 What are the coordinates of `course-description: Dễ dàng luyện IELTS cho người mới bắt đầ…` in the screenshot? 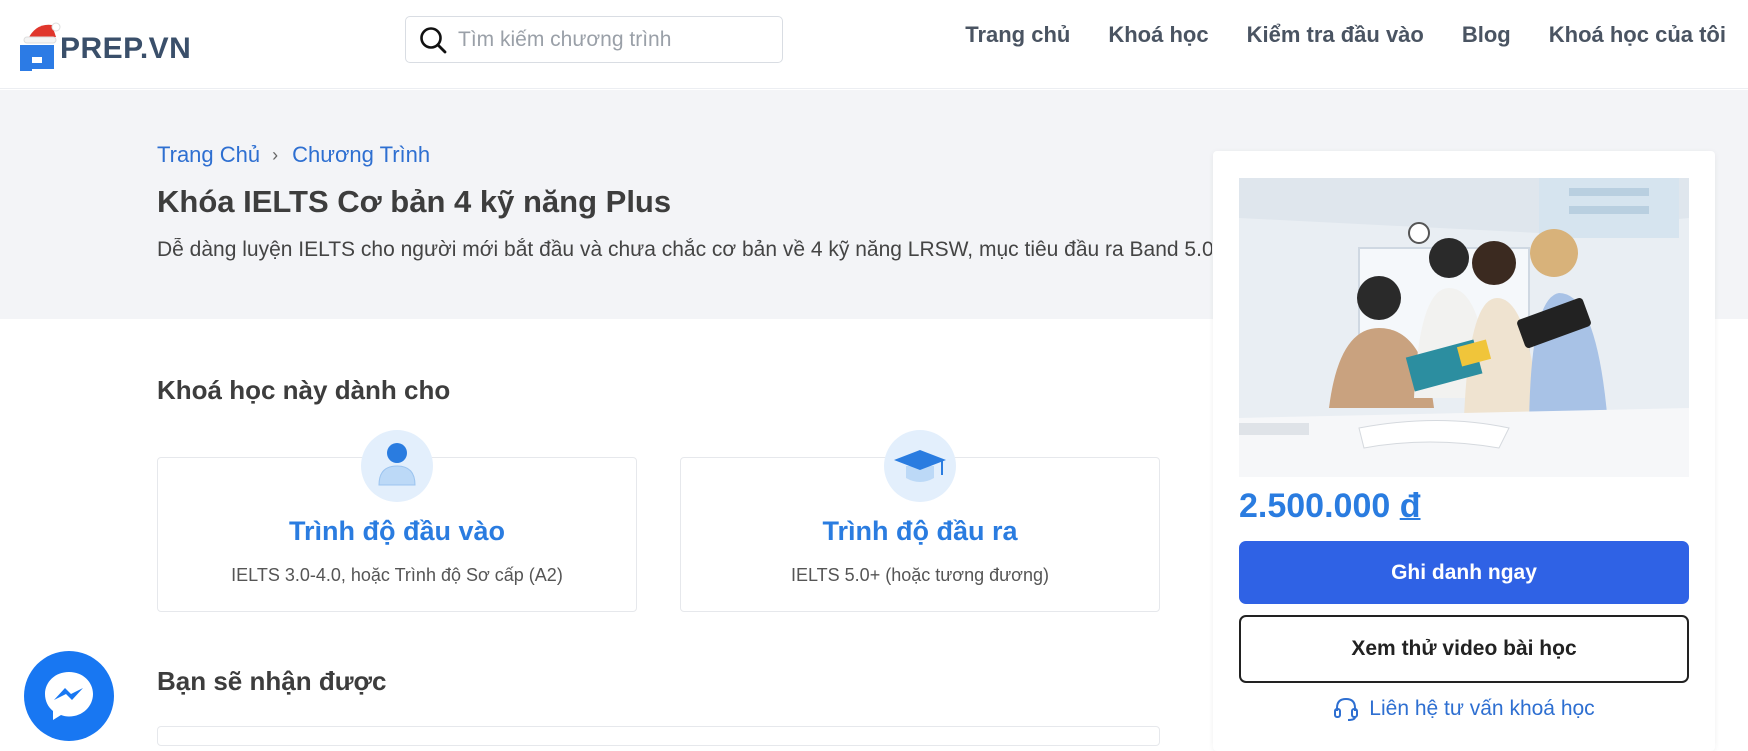 It's located at (684, 249).